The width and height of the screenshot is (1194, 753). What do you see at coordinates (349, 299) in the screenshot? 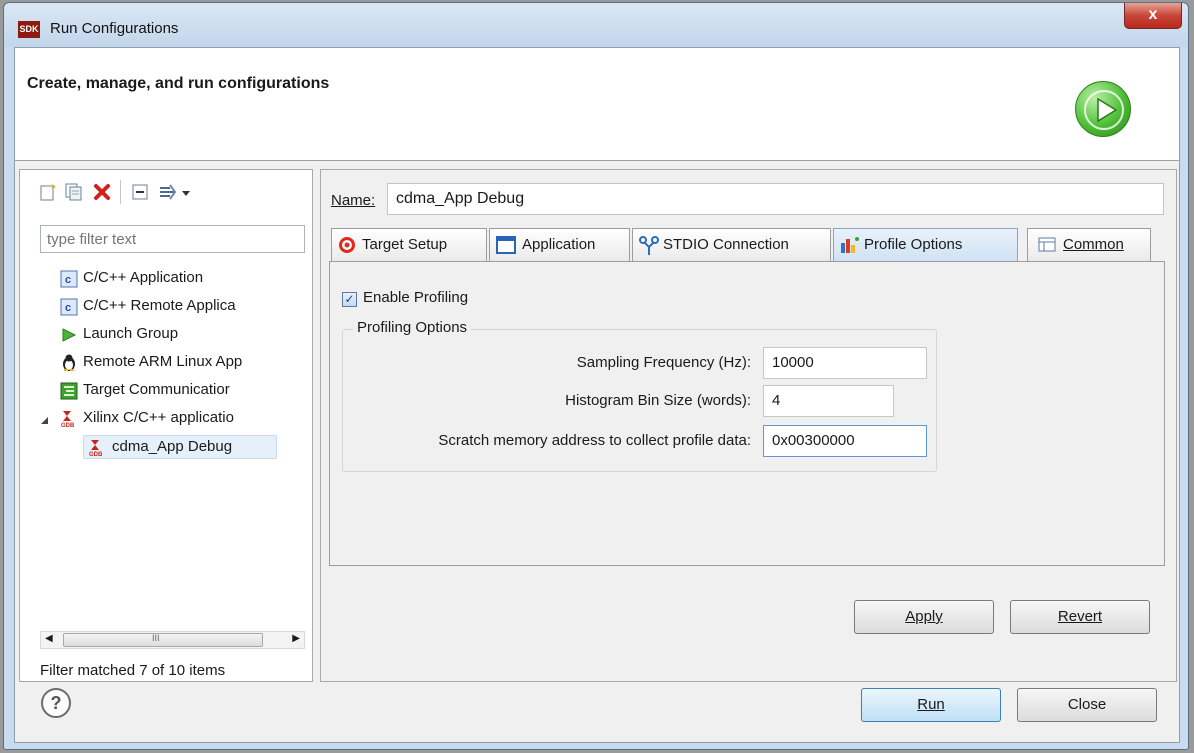
I see `enable-profiling-checkbox: ✓` at bounding box center [349, 299].